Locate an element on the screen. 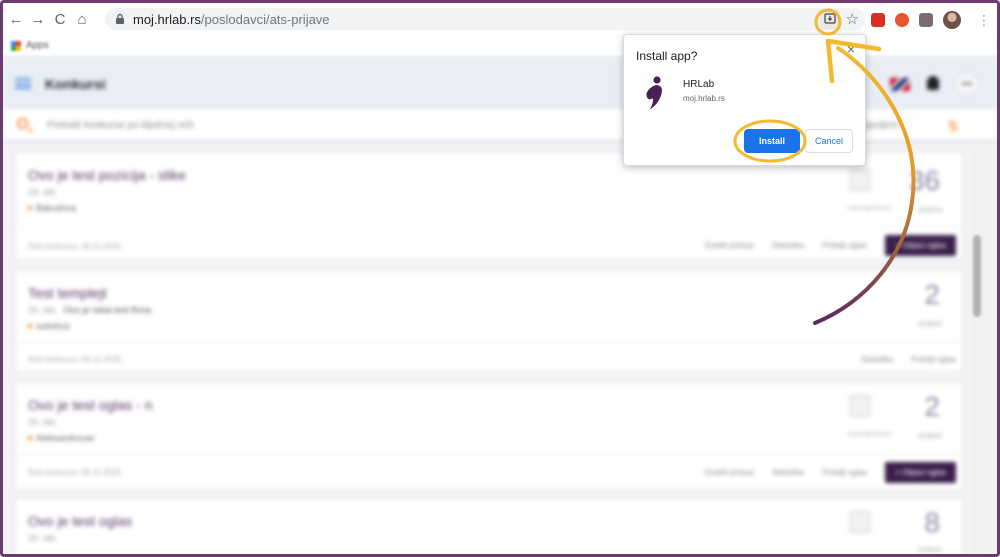 The width and height of the screenshot is (1000, 557). home-button: ⌂ is located at coordinates (82, 19).